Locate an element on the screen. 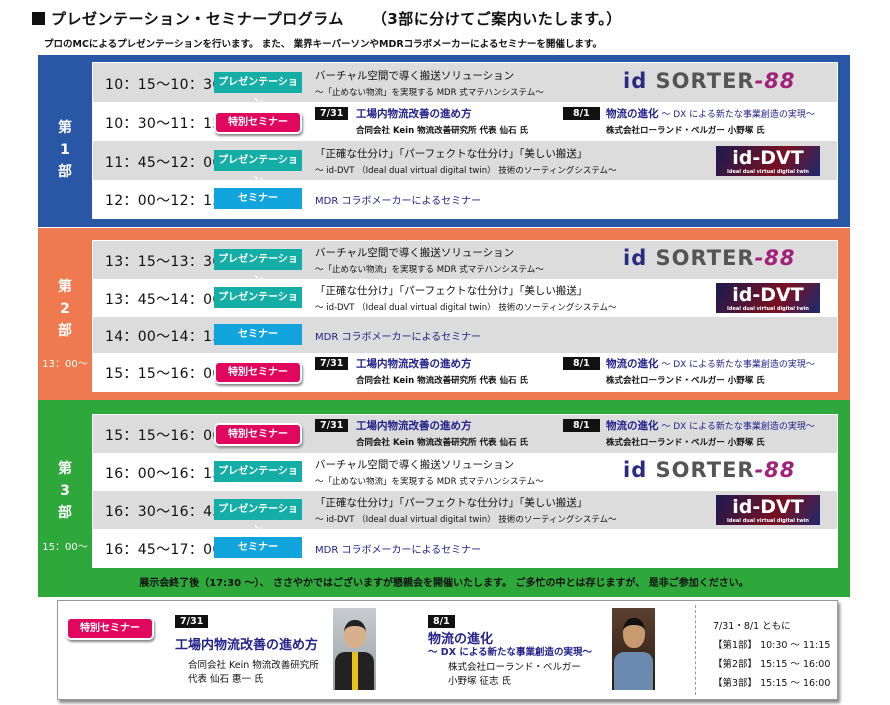 This screenshot has height=705, width=890. page-title: プレゼンテーション・セミナープログラム （3部に分けてご案内いたします。） is located at coordinates (327, 18).